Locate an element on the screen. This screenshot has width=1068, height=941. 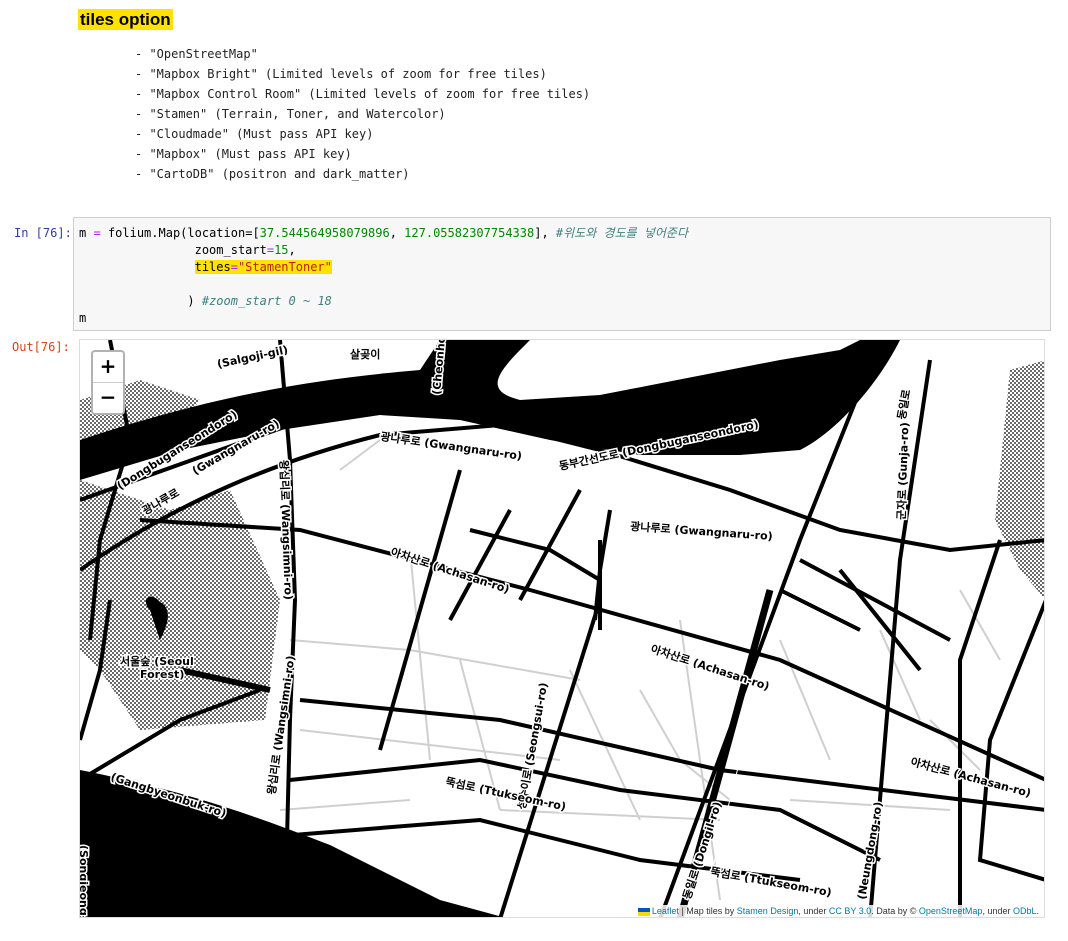
ccby-link: CC BY 3.0 is located at coordinates (850, 911).